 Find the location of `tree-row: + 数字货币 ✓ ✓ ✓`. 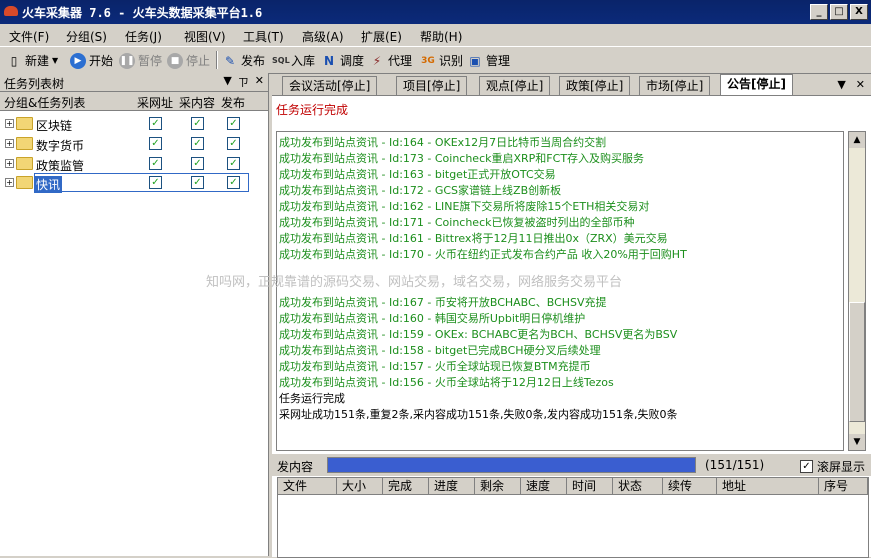

tree-row: + 数字货币 ✓ ✓ ✓ is located at coordinates (134, 143).